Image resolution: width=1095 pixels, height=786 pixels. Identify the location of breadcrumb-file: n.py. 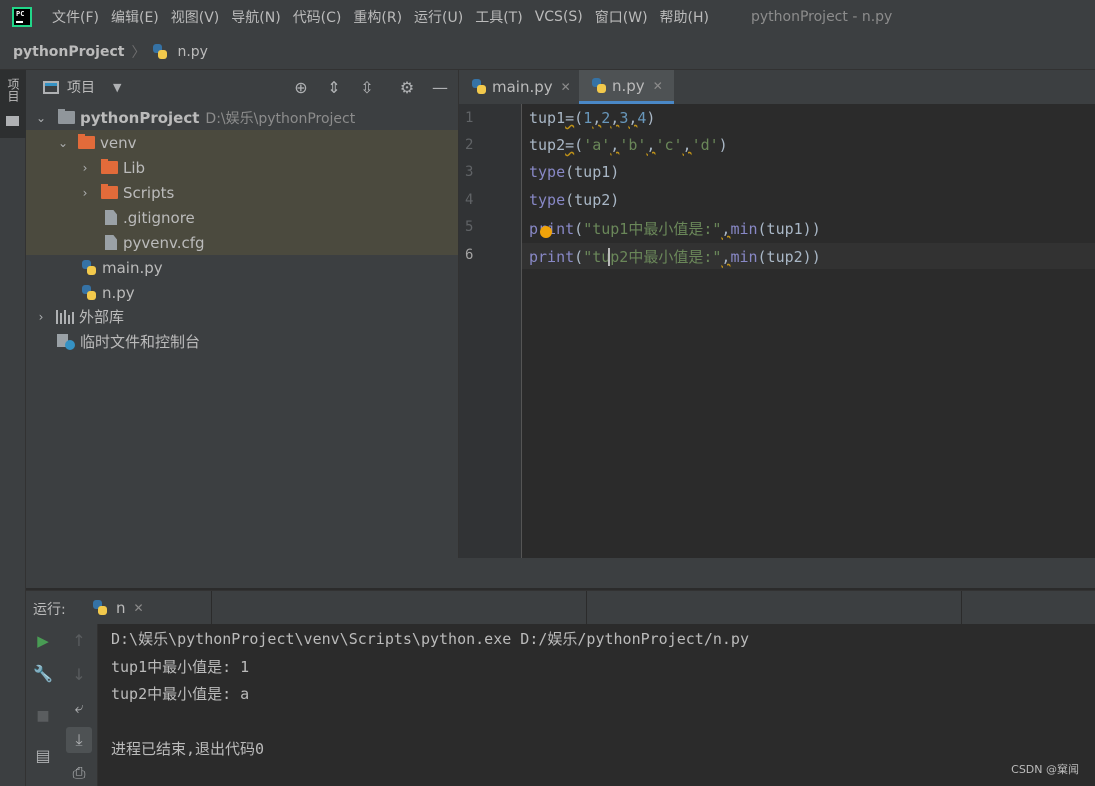
(180, 51).